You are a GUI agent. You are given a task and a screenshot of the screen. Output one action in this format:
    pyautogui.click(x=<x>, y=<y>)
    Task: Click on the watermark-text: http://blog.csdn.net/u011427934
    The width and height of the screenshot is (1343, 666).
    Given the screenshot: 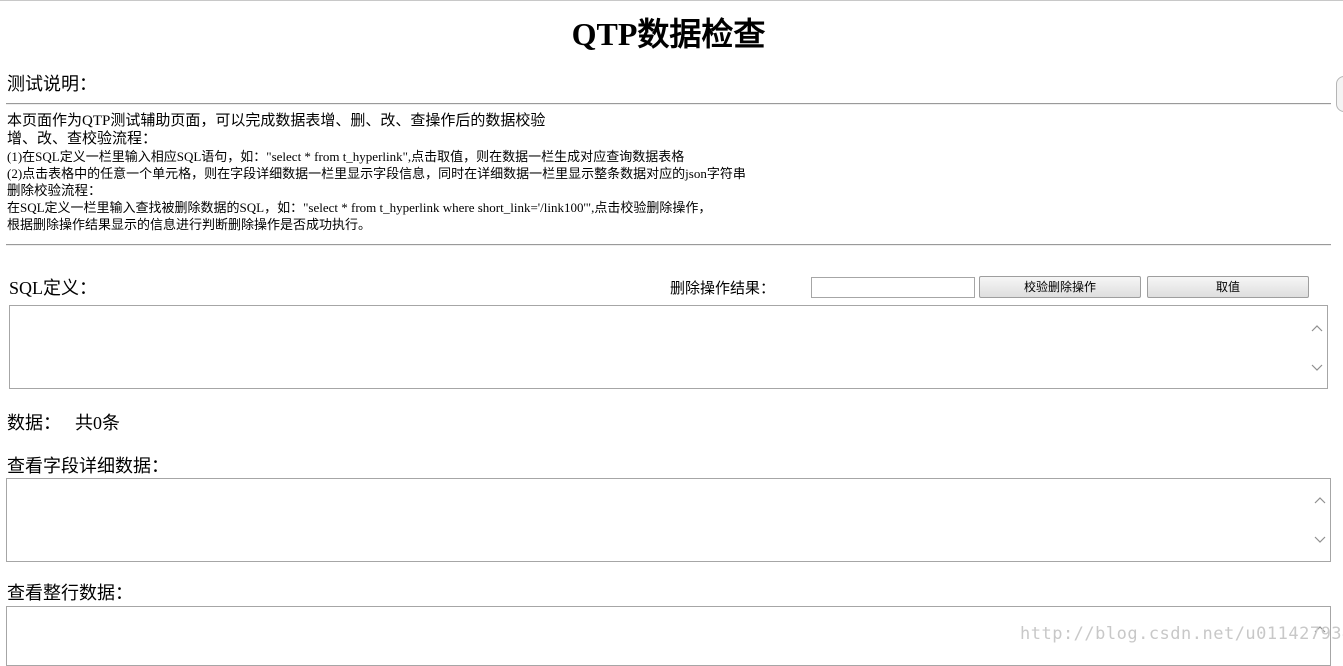 What is the action you would take?
    pyautogui.click(x=1181, y=634)
    